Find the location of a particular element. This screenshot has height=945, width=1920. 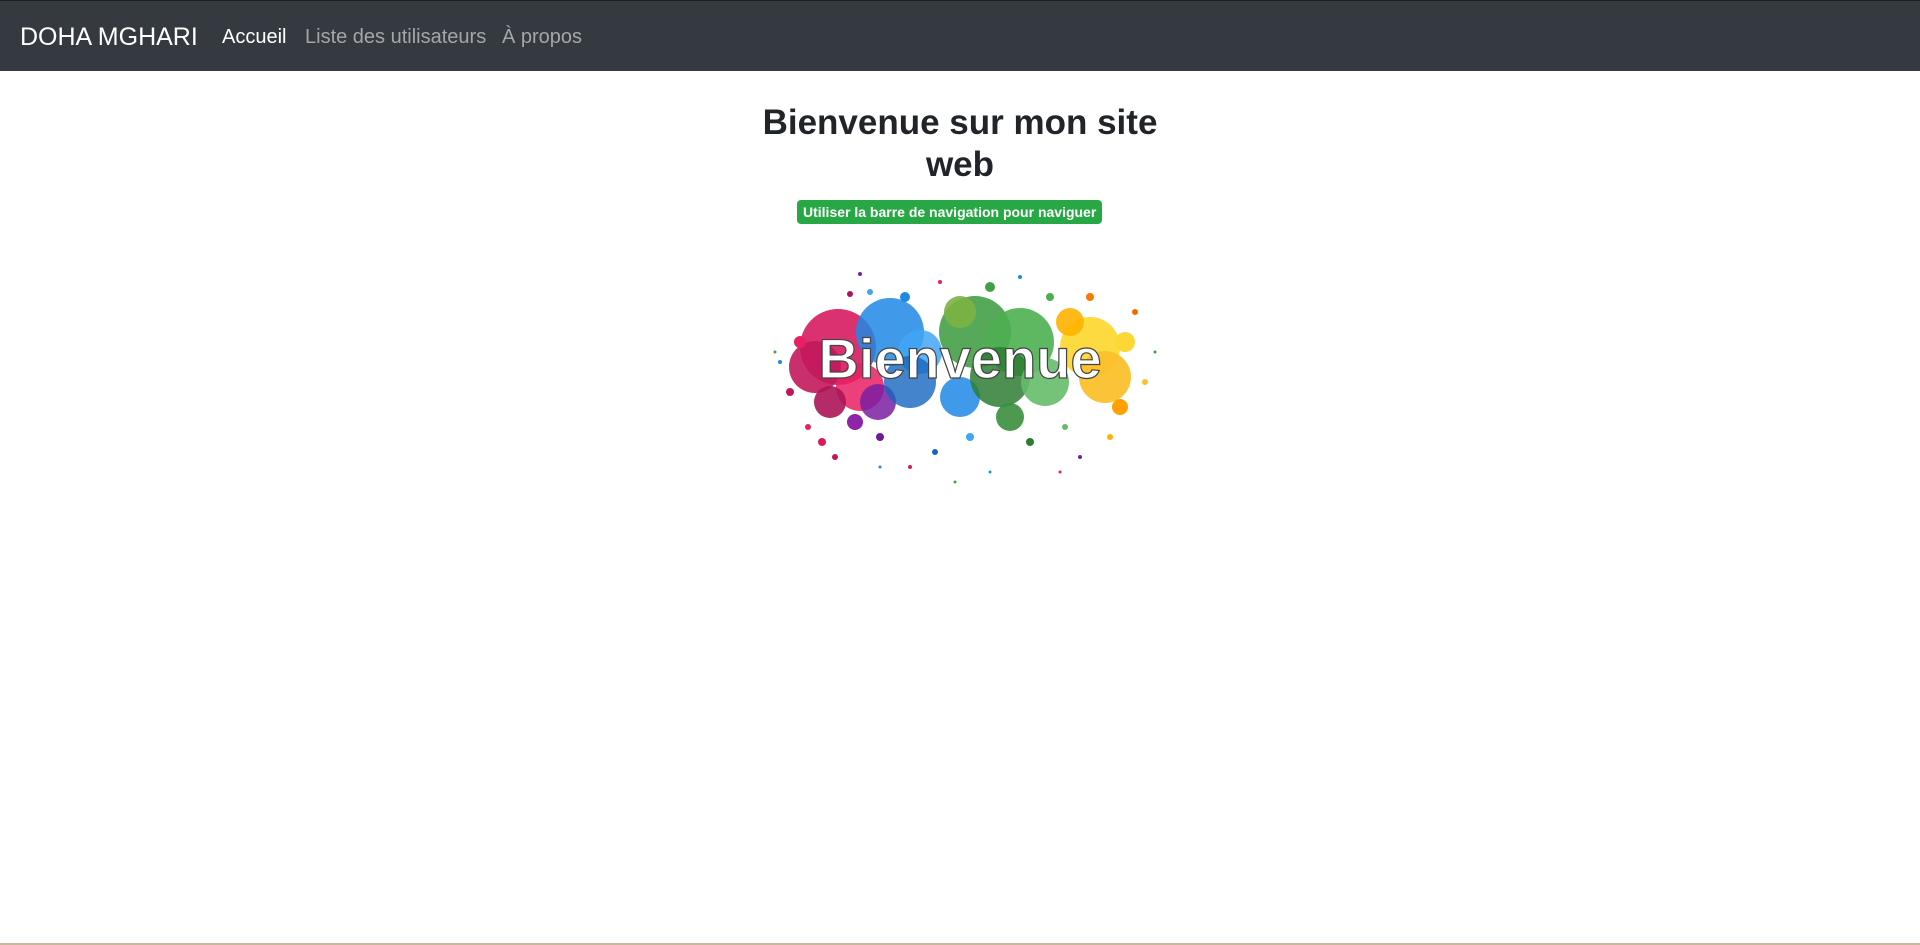

paint-splash-graphic: Bienvenue is located at coordinates (965, 378).